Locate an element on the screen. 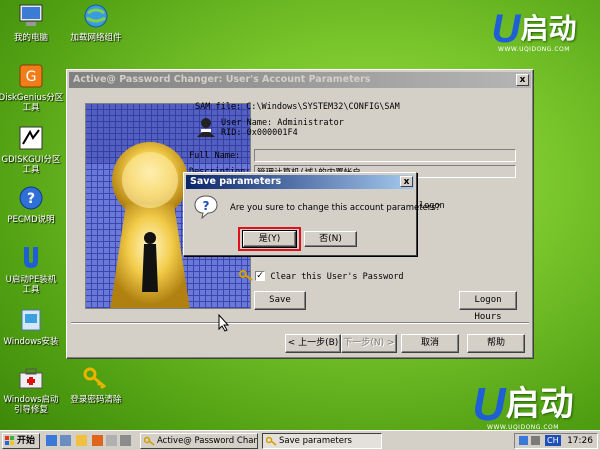  desktop-icon-label: DiskGenius分区 工具 is located at coordinates (32, 103).